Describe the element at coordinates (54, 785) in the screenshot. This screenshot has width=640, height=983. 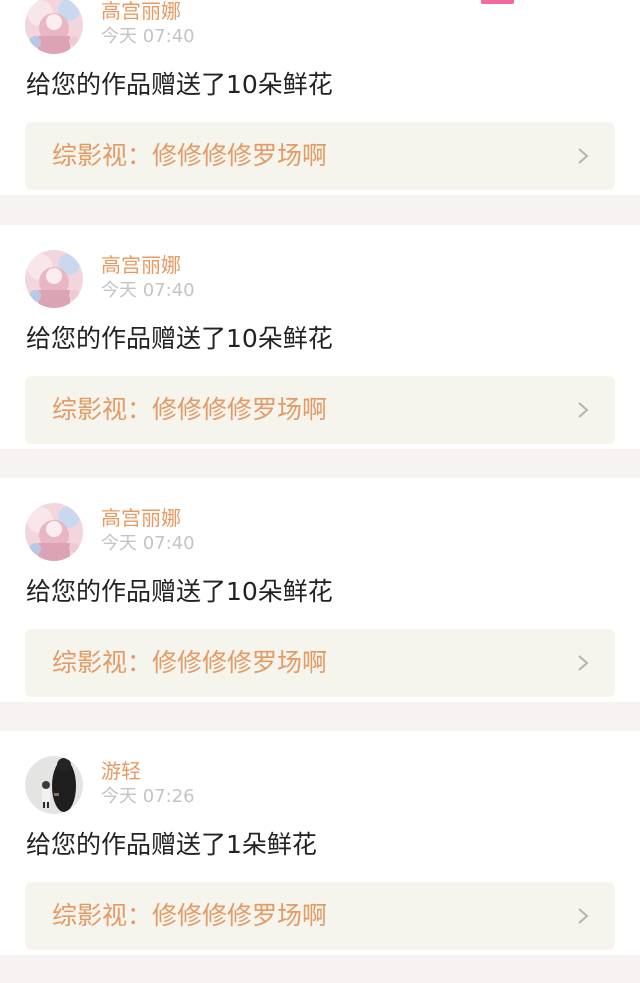
I see `dark-silhouette-avatar-icon` at that location.